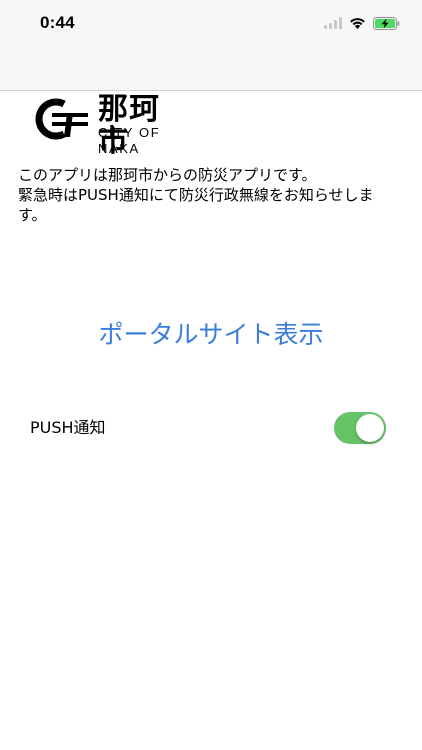 The width and height of the screenshot is (422, 750). I want to click on battery-charging-icon, so click(386, 23).